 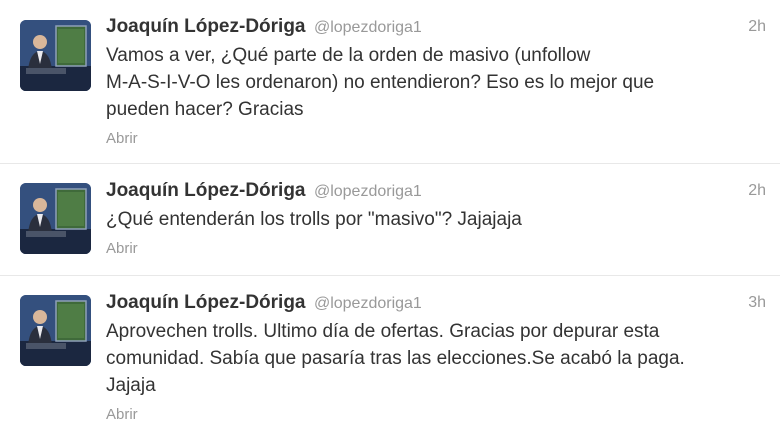 I want to click on tweet-text-line: pueden hacer? Gracias, so click(x=205, y=109).